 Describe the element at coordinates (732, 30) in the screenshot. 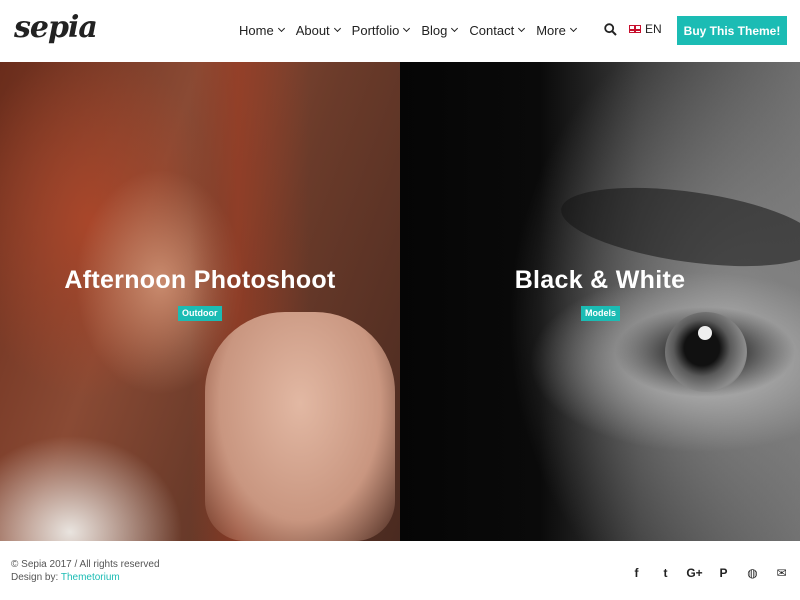

I see `buy-theme-button: Buy This Theme!` at that location.